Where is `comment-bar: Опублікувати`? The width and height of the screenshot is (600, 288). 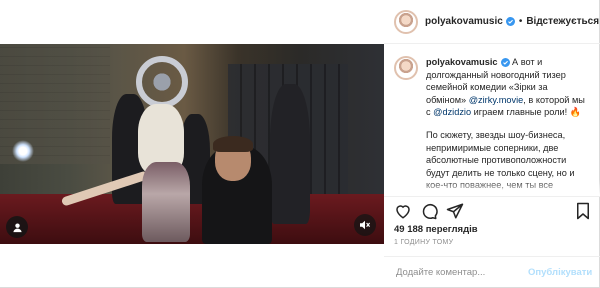 comment-bar: Опублікувати is located at coordinates (492, 272).